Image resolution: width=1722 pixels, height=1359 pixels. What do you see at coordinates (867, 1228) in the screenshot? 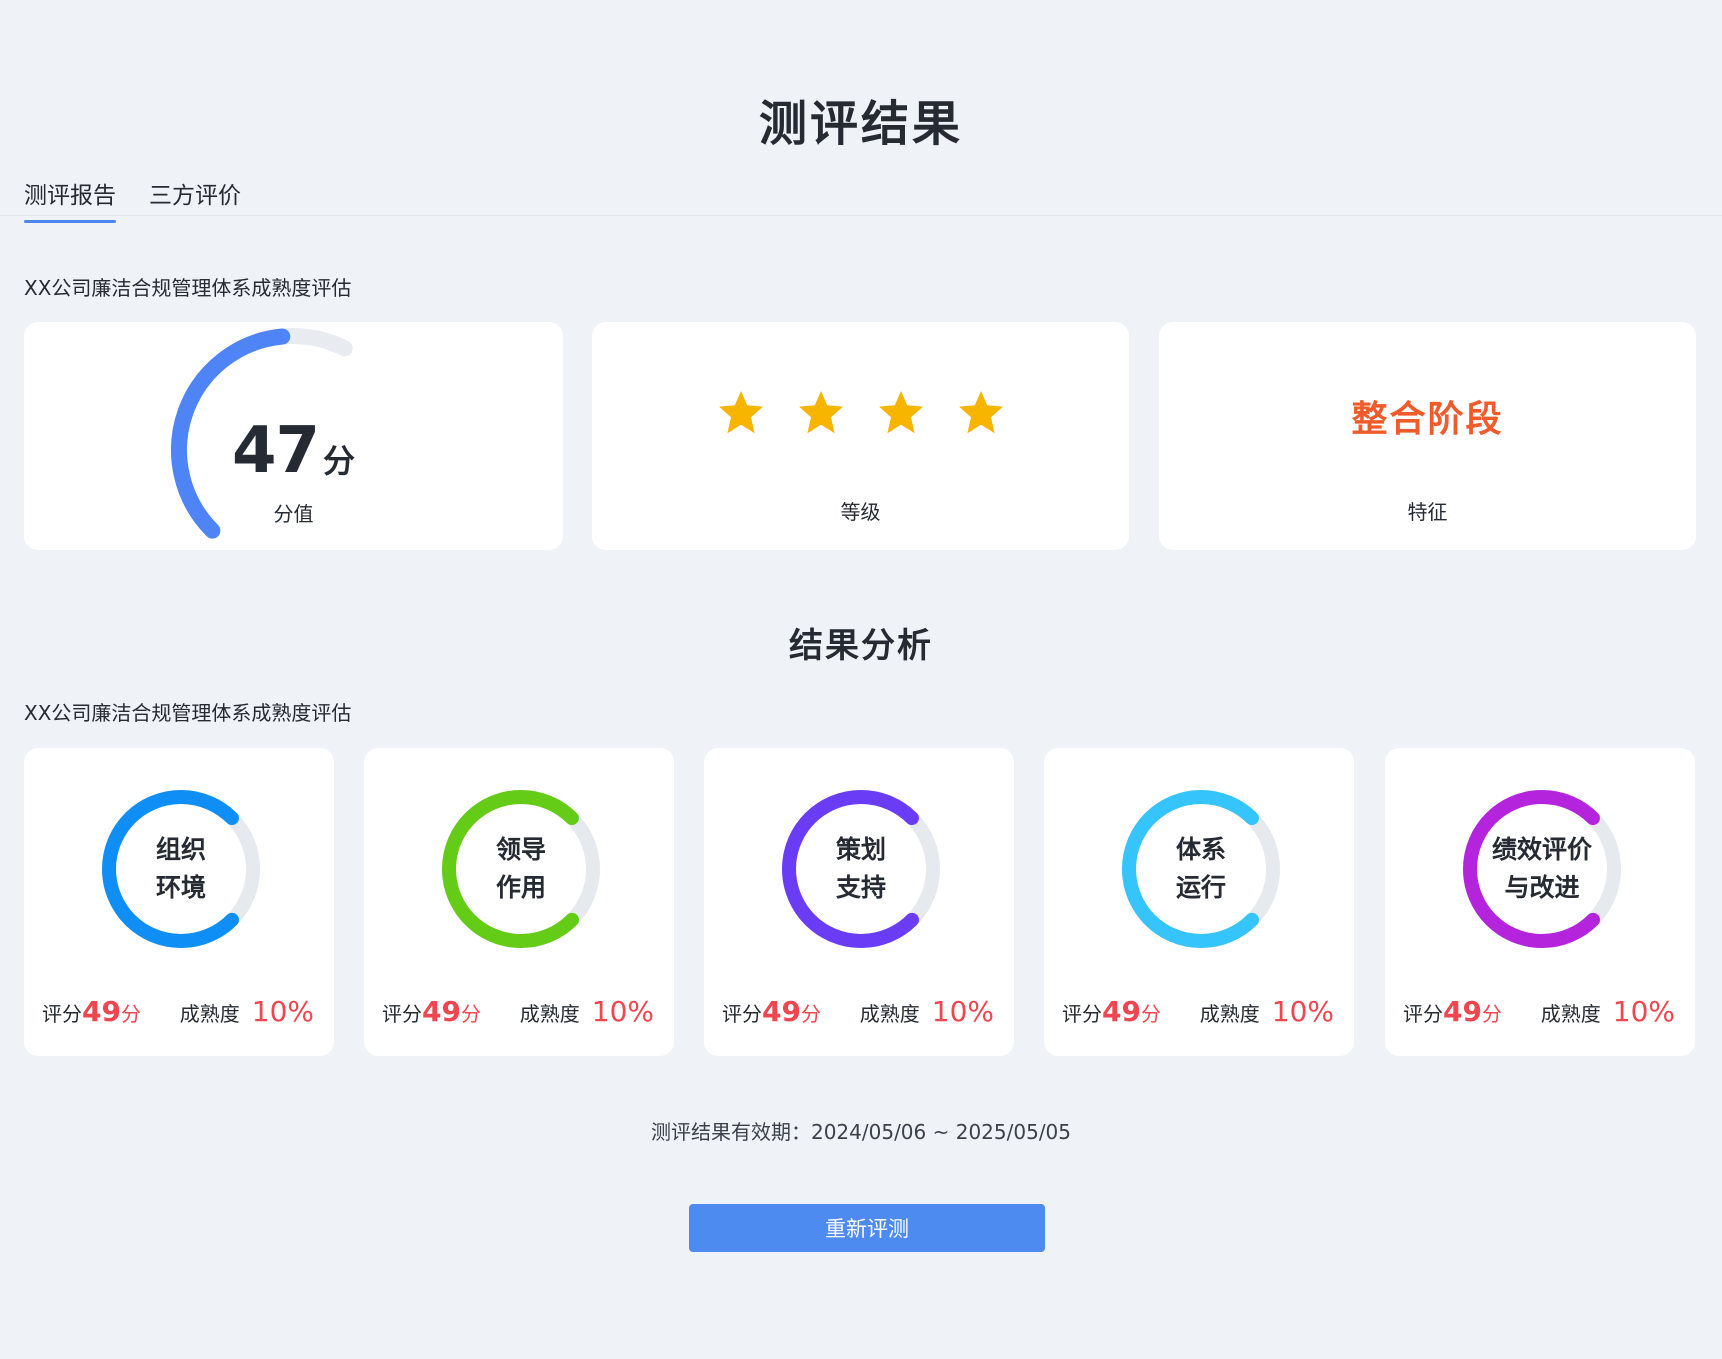
I see `retest-button: 重新评测` at bounding box center [867, 1228].